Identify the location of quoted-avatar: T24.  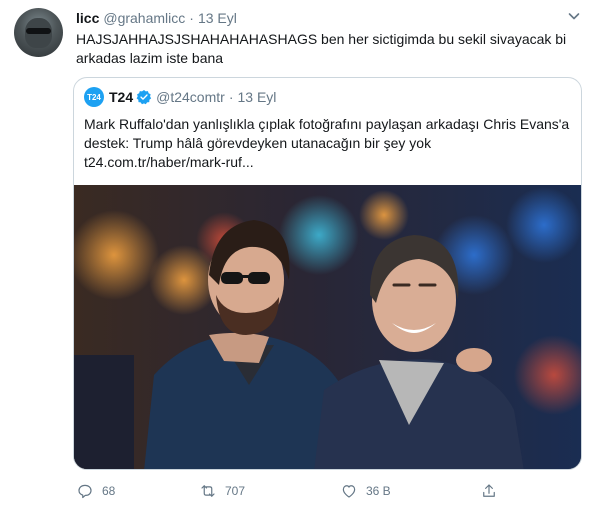
(94, 97).